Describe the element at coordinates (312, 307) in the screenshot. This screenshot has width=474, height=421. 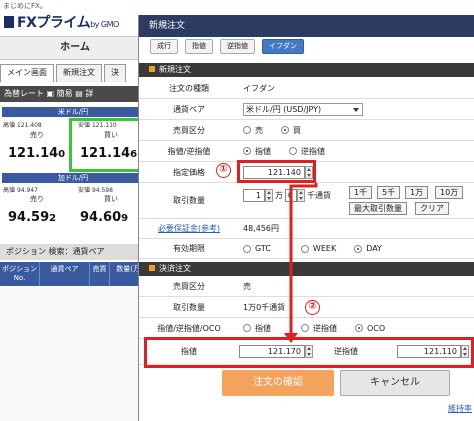
I see `annotation-two: ②` at that location.